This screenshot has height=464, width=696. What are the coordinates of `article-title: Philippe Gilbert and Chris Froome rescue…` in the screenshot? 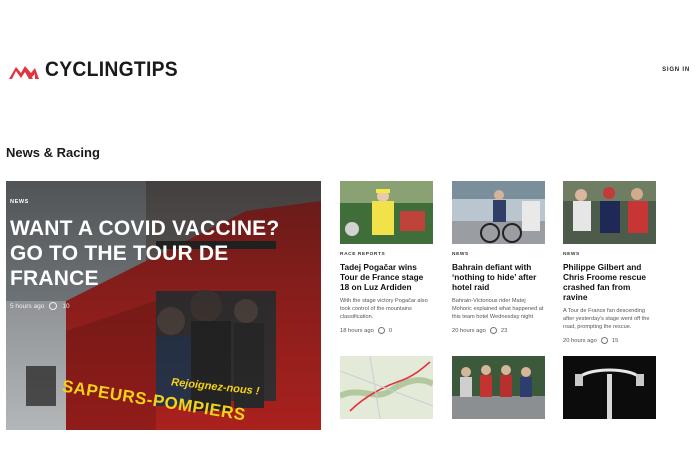 It's located at (609, 282).